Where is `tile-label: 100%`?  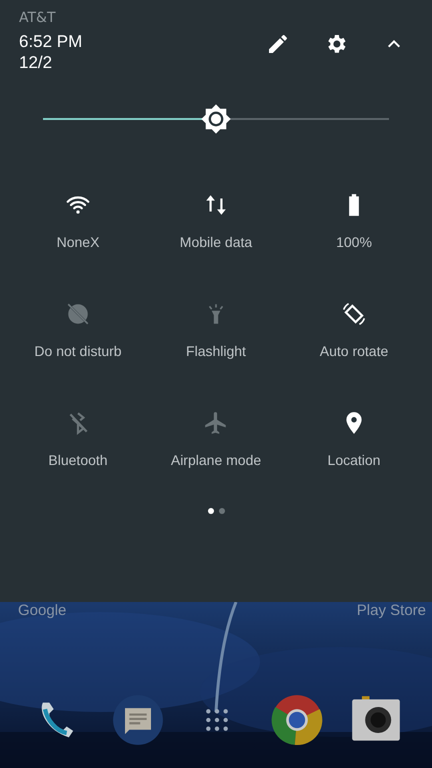
tile-label: 100% is located at coordinates (354, 242).